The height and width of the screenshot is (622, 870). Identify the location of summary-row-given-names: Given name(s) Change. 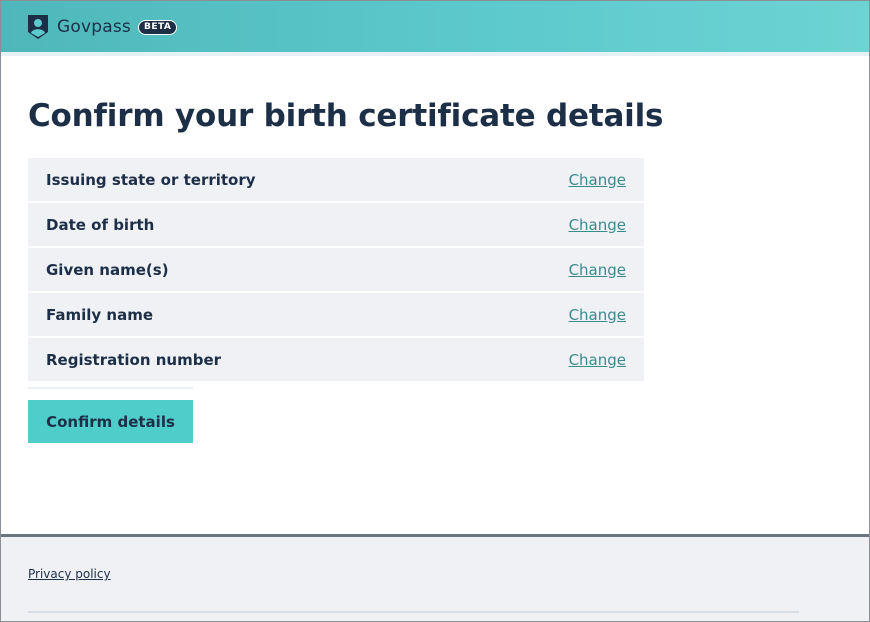
(336, 269).